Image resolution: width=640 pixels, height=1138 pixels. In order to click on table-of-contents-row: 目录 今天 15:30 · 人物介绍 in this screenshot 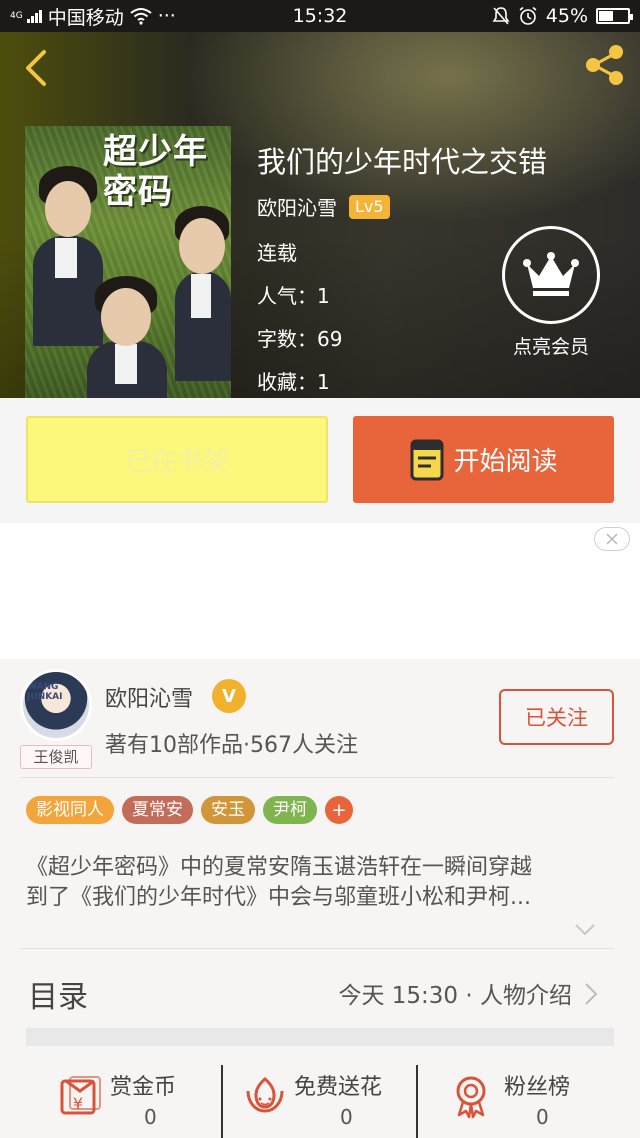, I will do `click(321, 992)`.